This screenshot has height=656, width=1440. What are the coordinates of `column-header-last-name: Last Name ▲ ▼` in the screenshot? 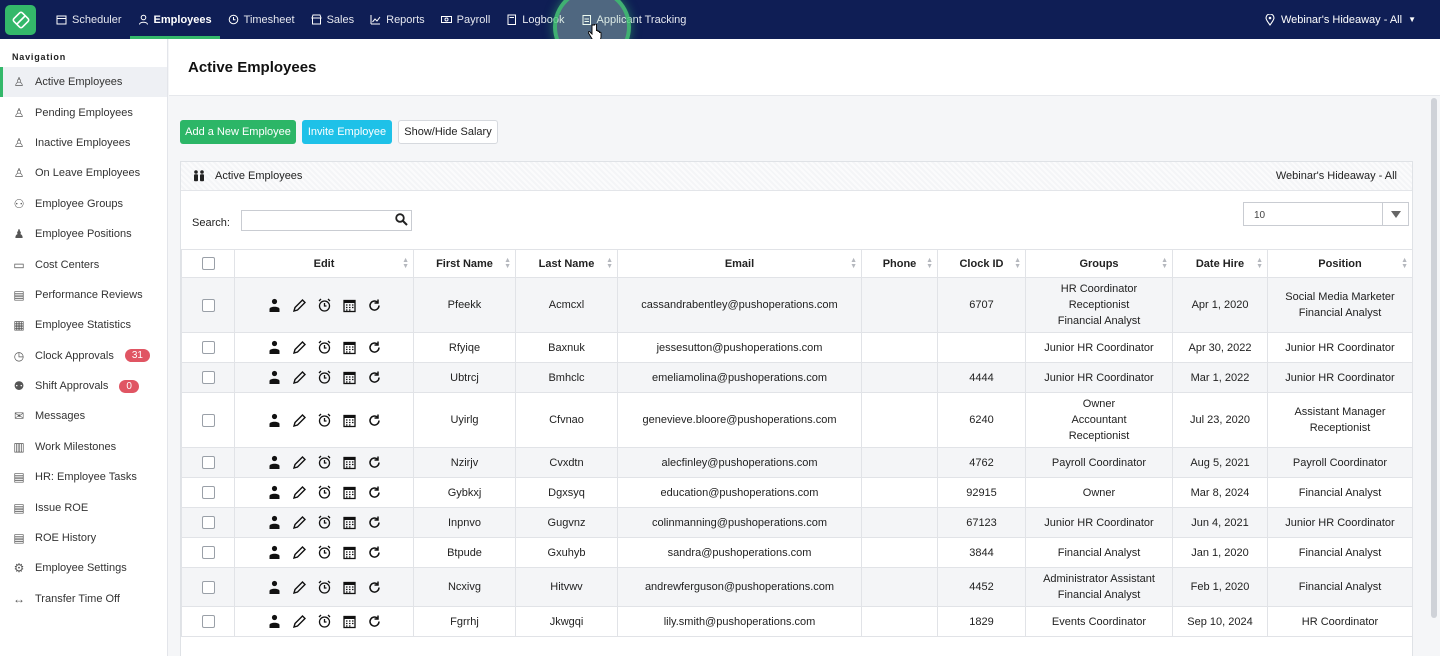 It's located at (566, 263).